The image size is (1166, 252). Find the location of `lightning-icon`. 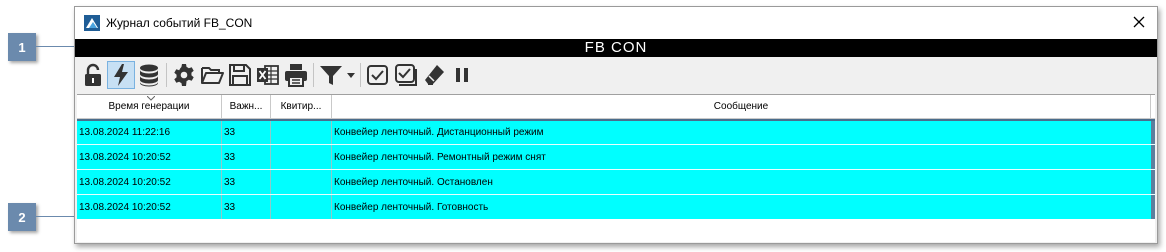

lightning-icon is located at coordinates (121, 75).